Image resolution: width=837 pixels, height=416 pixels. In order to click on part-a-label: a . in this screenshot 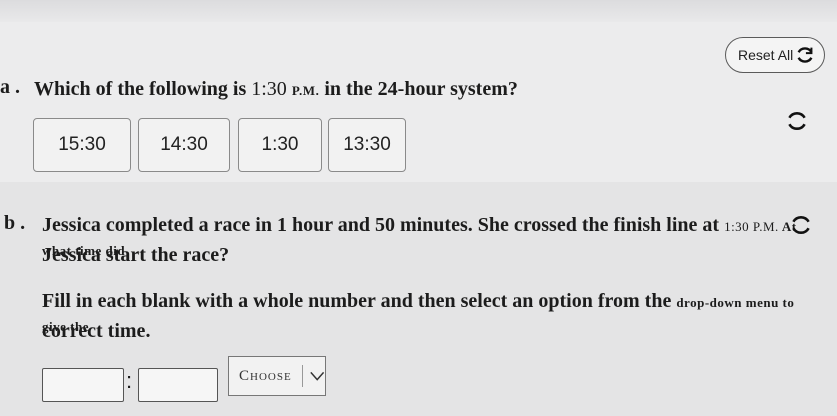, I will do `click(10, 87)`.